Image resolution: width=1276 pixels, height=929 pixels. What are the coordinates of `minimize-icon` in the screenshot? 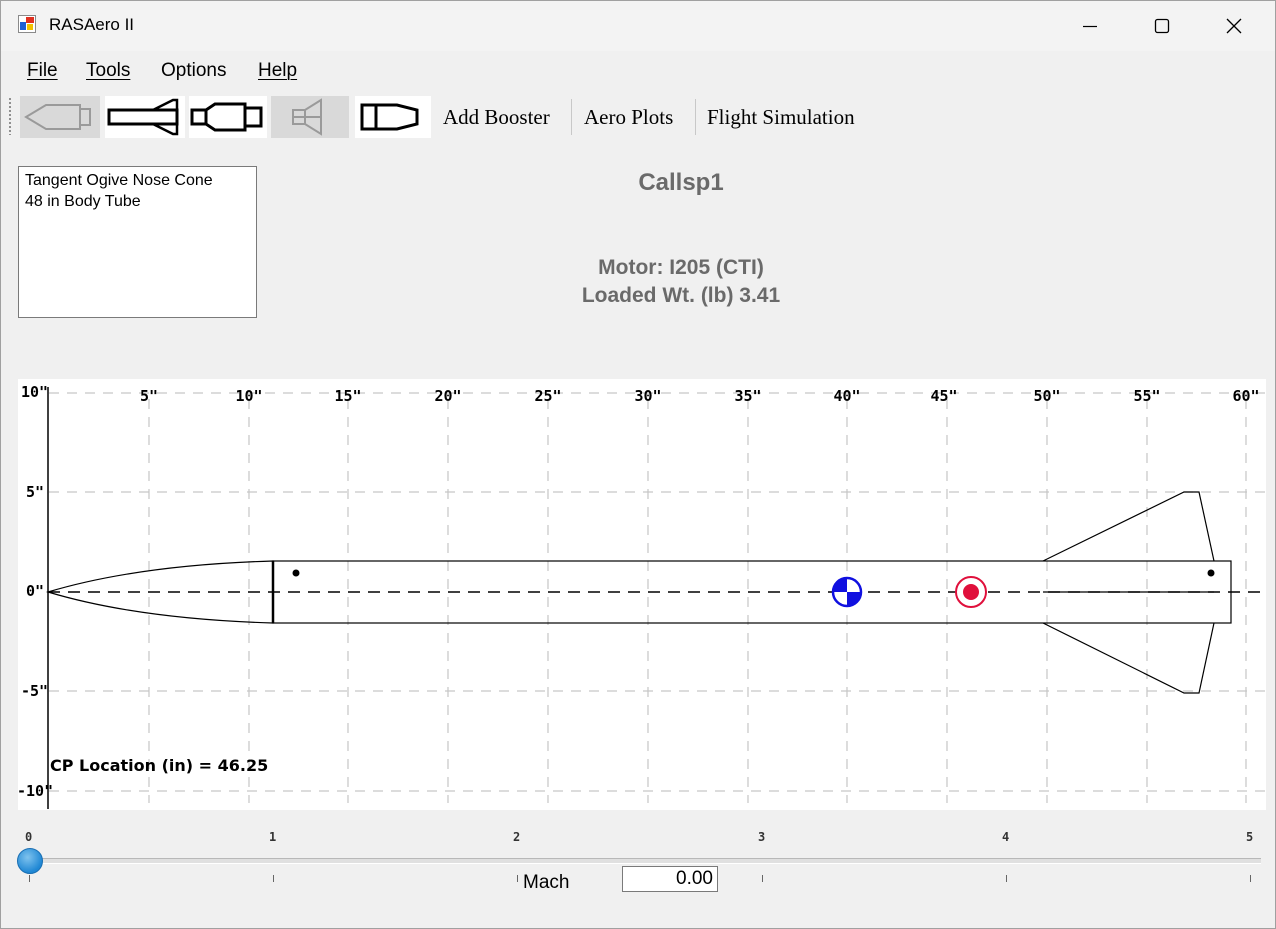 It's located at (1090, 26).